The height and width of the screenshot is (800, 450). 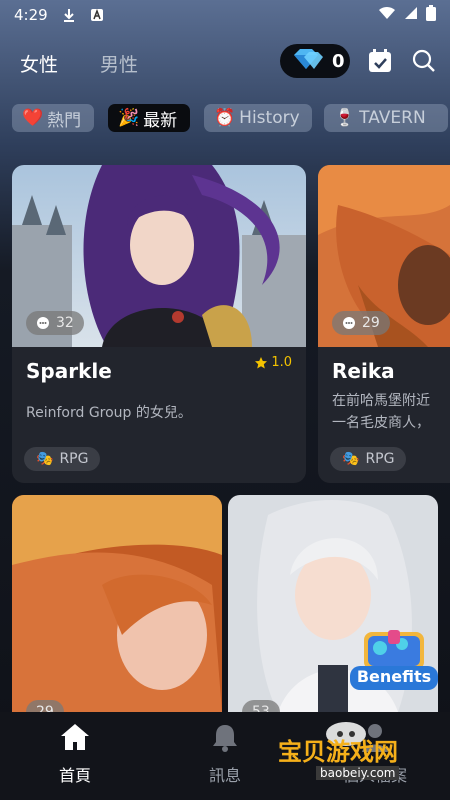 What do you see at coordinates (258, 118) in the screenshot?
I see `filter-history: ⏰ History` at bounding box center [258, 118].